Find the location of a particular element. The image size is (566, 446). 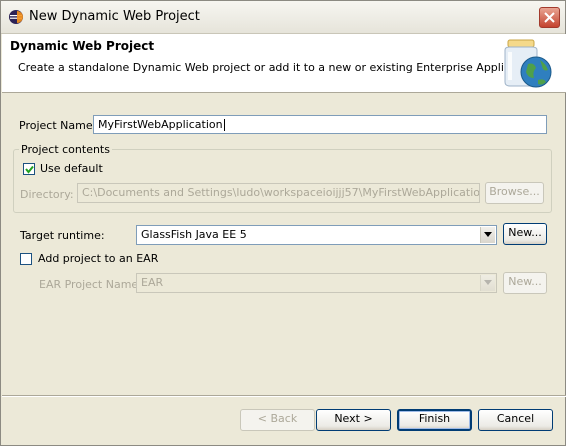

close-button is located at coordinates (549, 17).